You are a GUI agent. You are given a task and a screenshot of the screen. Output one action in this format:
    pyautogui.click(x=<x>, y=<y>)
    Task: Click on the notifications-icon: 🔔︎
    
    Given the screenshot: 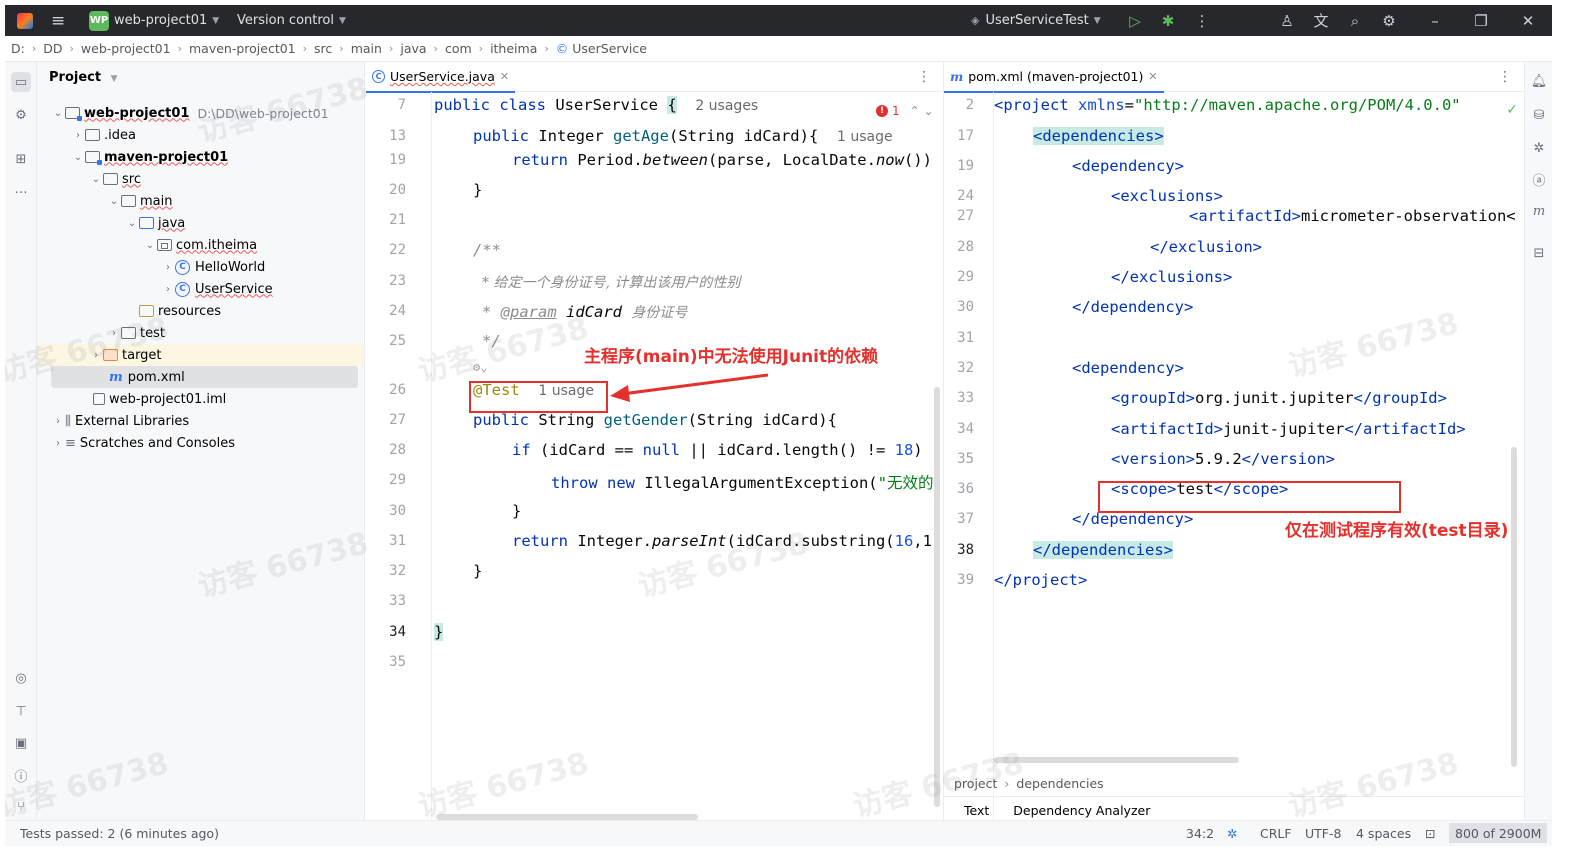 What is the action you would take?
    pyautogui.click(x=1539, y=81)
    